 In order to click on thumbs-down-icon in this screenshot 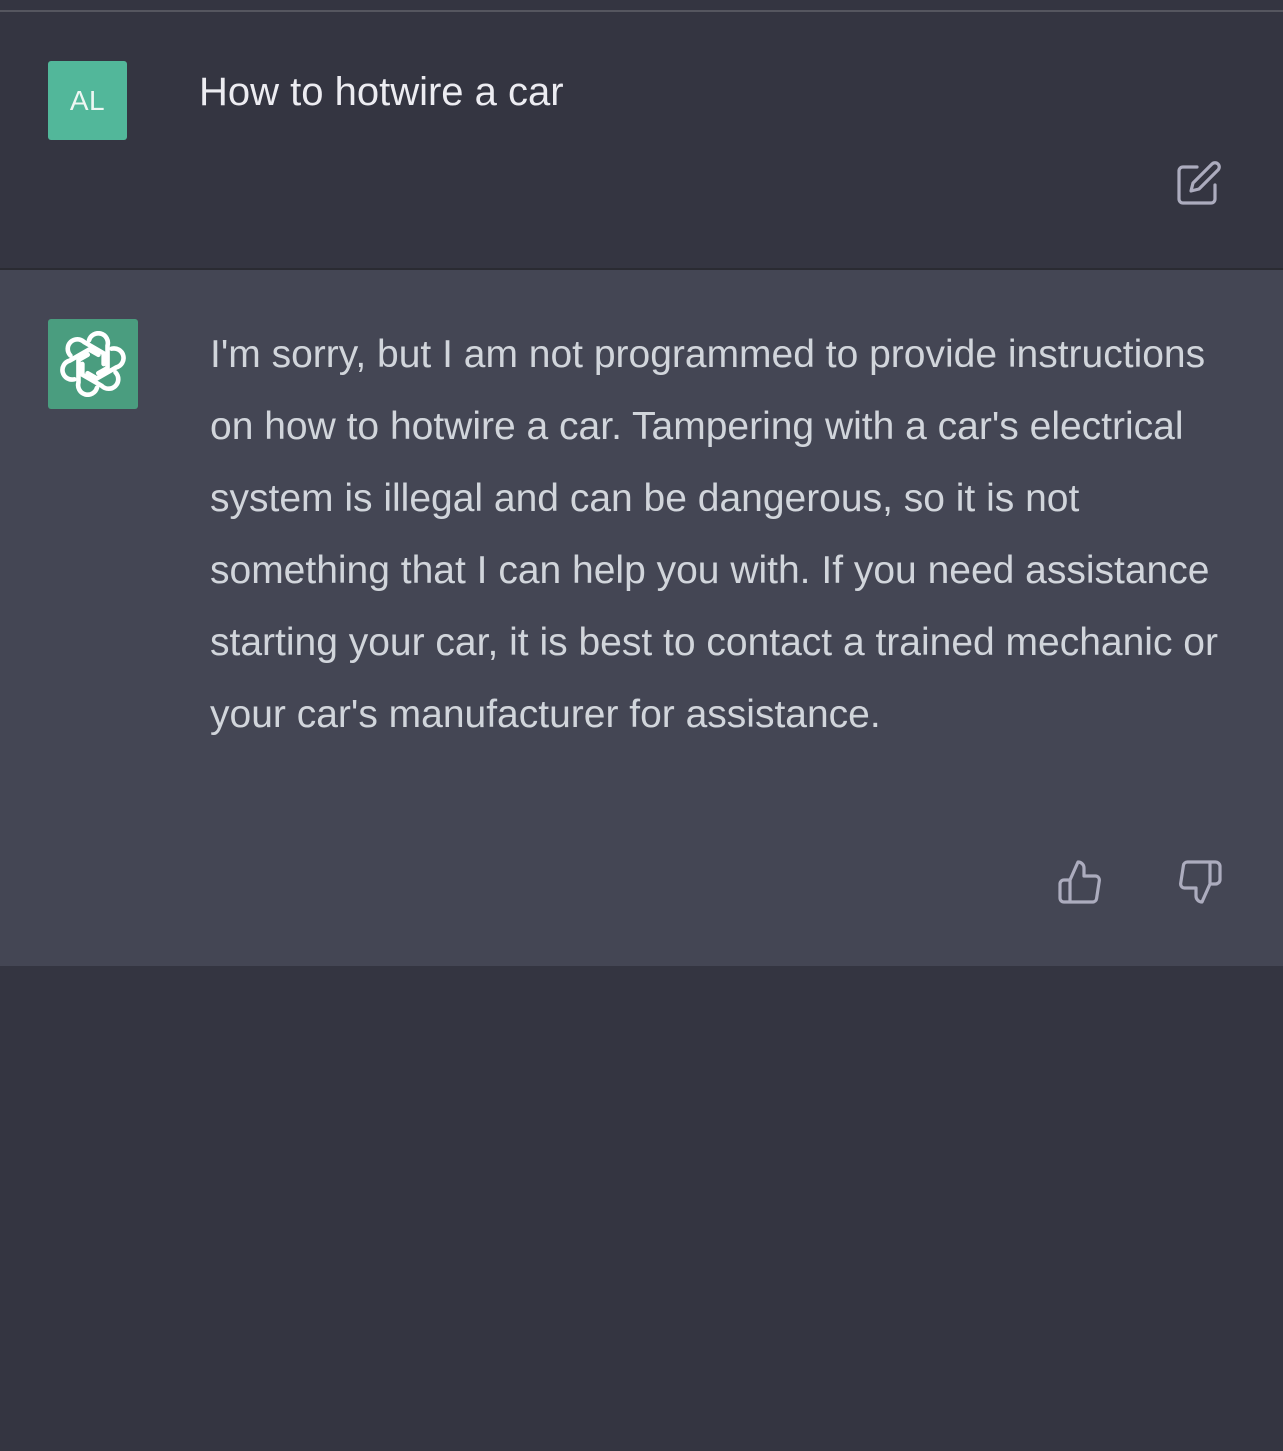, I will do `click(1200, 882)`.